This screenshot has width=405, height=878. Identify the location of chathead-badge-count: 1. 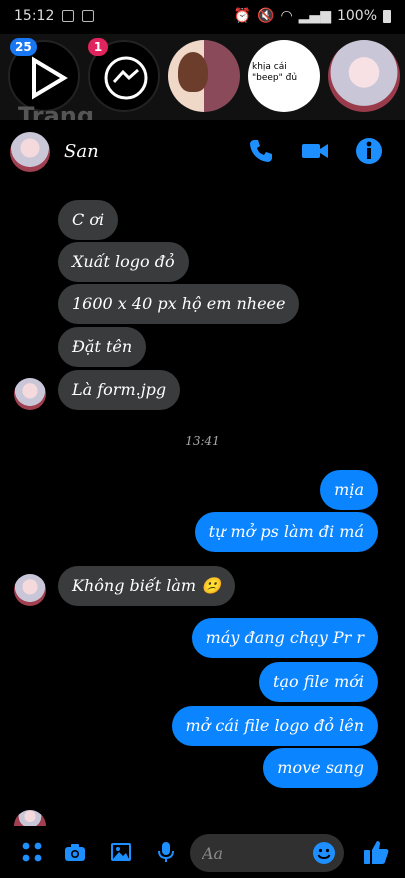
(98, 47).